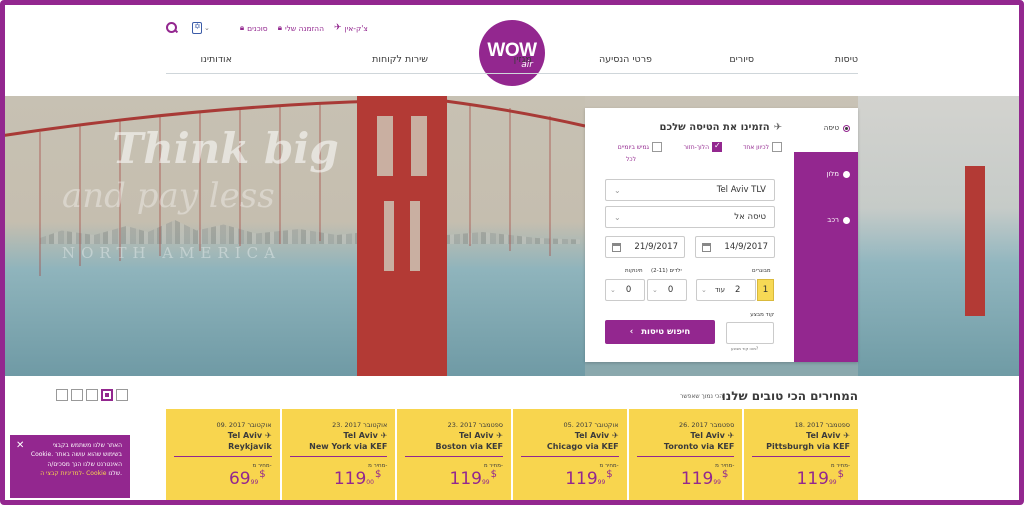  I want to click on utility-bar: ⌄ 🔒︎ סוכנים 🔒︎ ההזמנה שלי ✈ צ'ק-אין, so click(267, 28).